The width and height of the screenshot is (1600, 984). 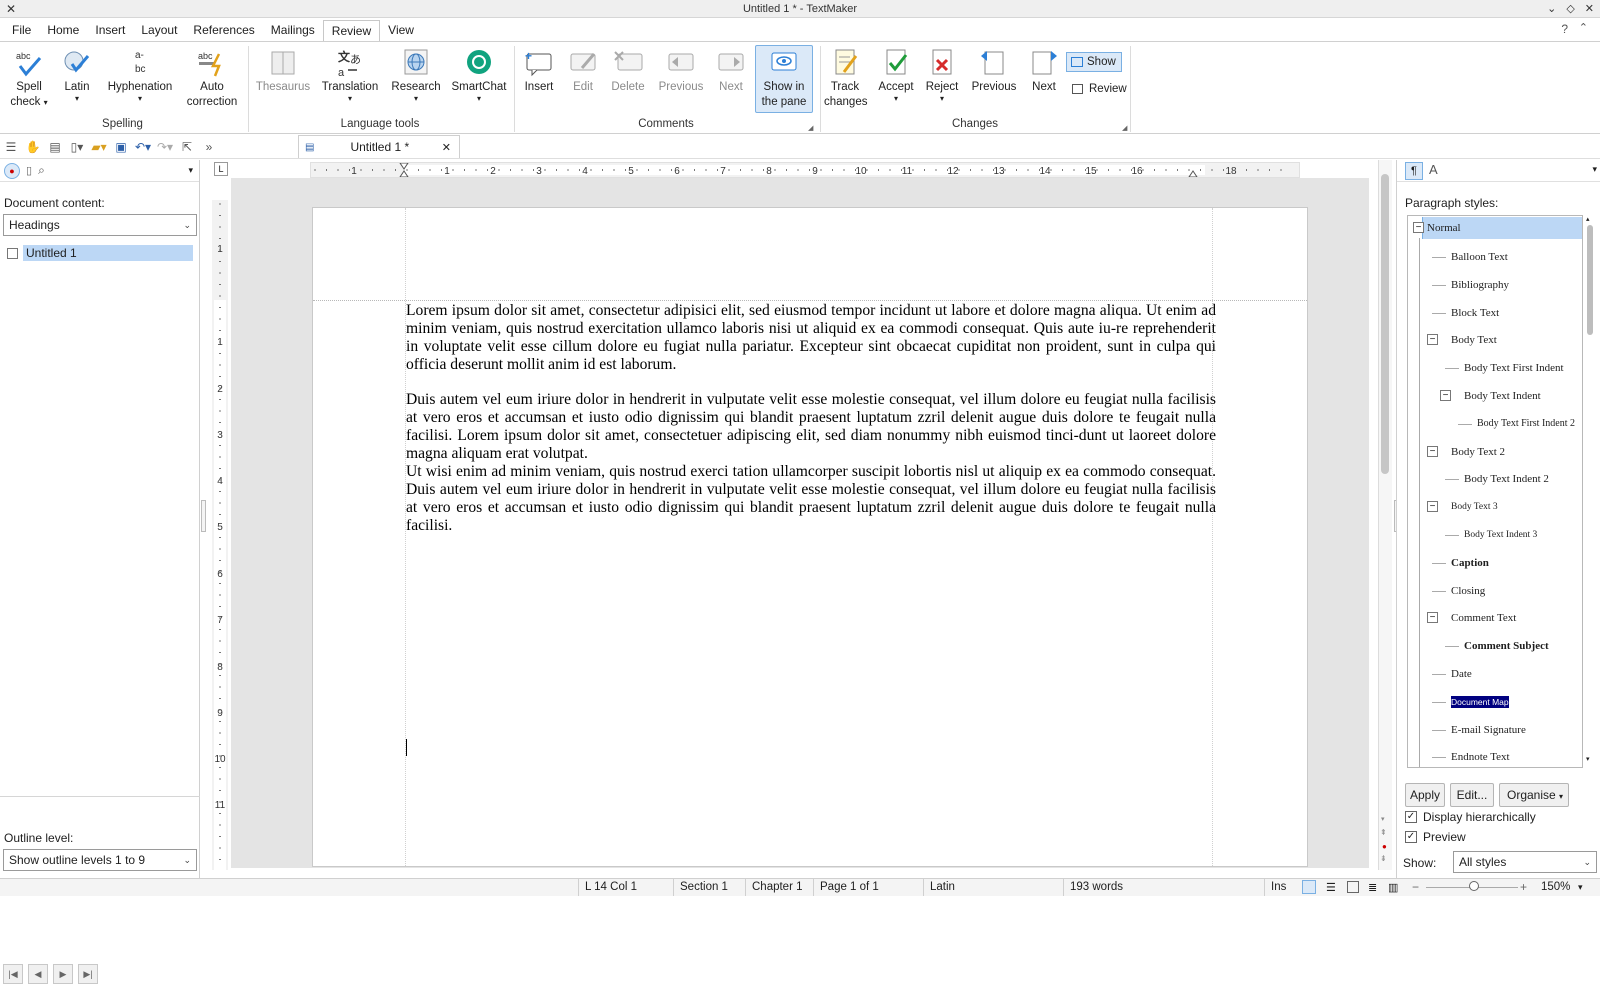 I want to click on overflow-icon: », so click(x=209, y=147).